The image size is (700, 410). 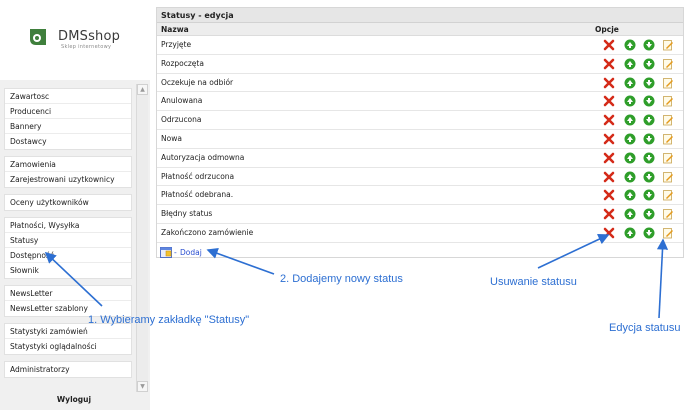 What do you see at coordinates (171, 138) in the screenshot?
I see `status-name: Nowa` at bounding box center [171, 138].